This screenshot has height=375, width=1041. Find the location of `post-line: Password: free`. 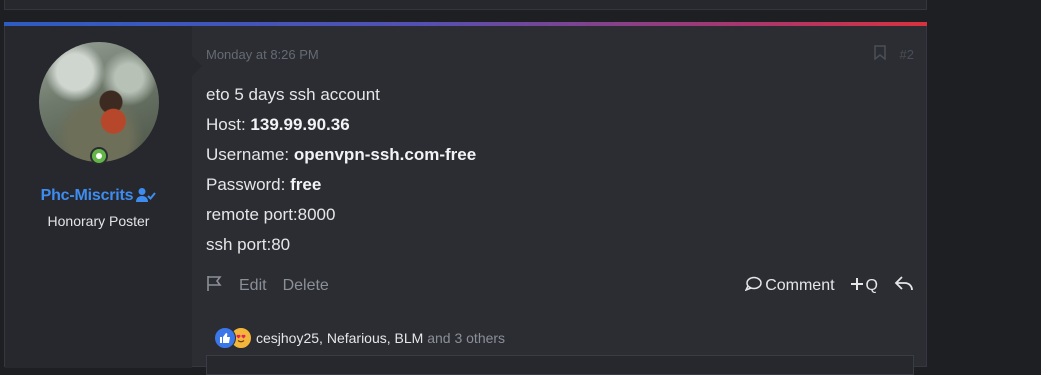

post-line: Password: free is located at coordinates (264, 184).